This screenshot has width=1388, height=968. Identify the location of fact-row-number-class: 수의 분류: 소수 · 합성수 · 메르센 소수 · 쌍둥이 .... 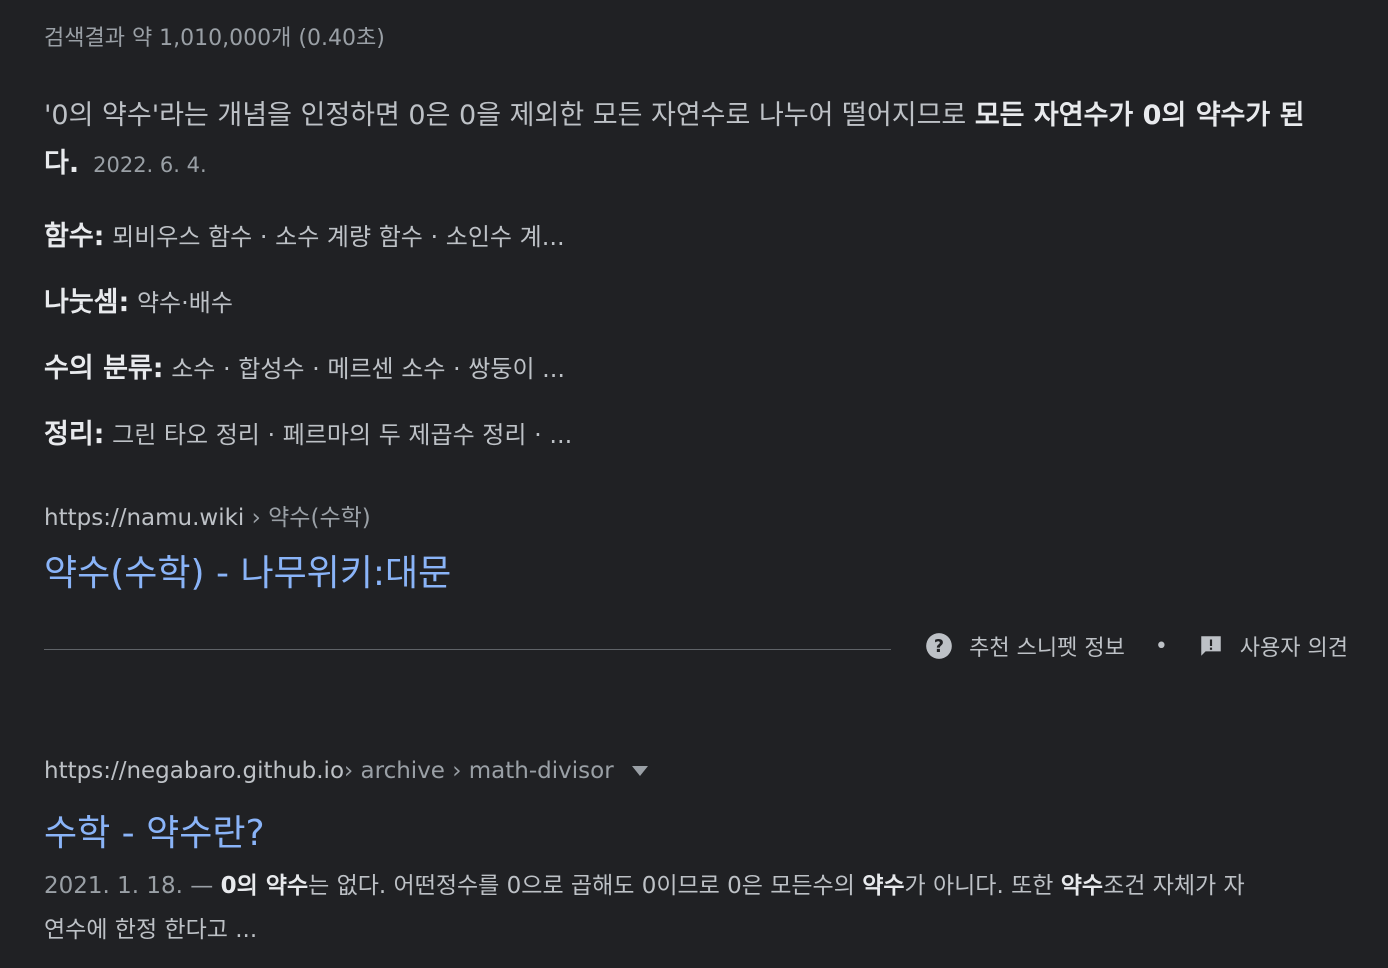
(308, 377).